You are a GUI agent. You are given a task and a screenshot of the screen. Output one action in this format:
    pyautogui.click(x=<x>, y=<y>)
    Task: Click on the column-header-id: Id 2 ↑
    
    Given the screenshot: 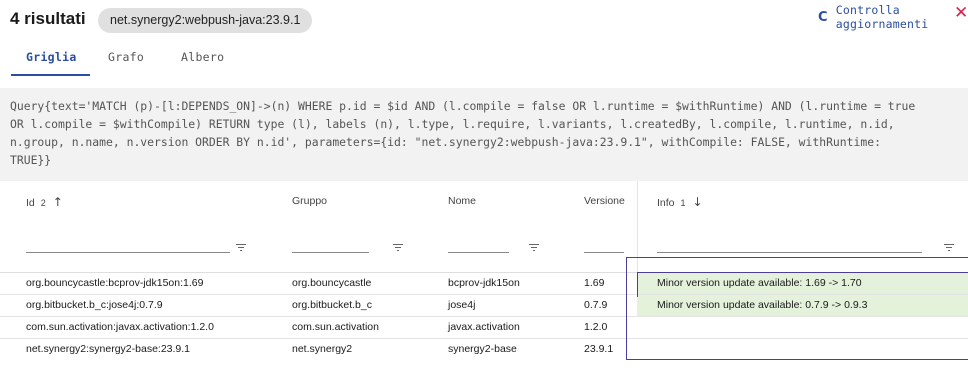 What is the action you would take?
    pyautogui.click(x=44, y=202)
    